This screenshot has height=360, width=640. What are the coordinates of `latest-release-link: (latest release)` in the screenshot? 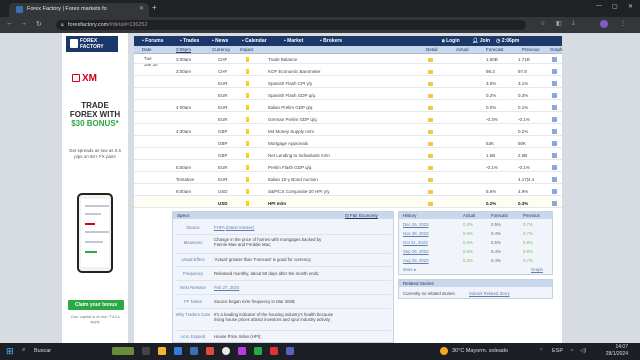 It's located at (240, 227).